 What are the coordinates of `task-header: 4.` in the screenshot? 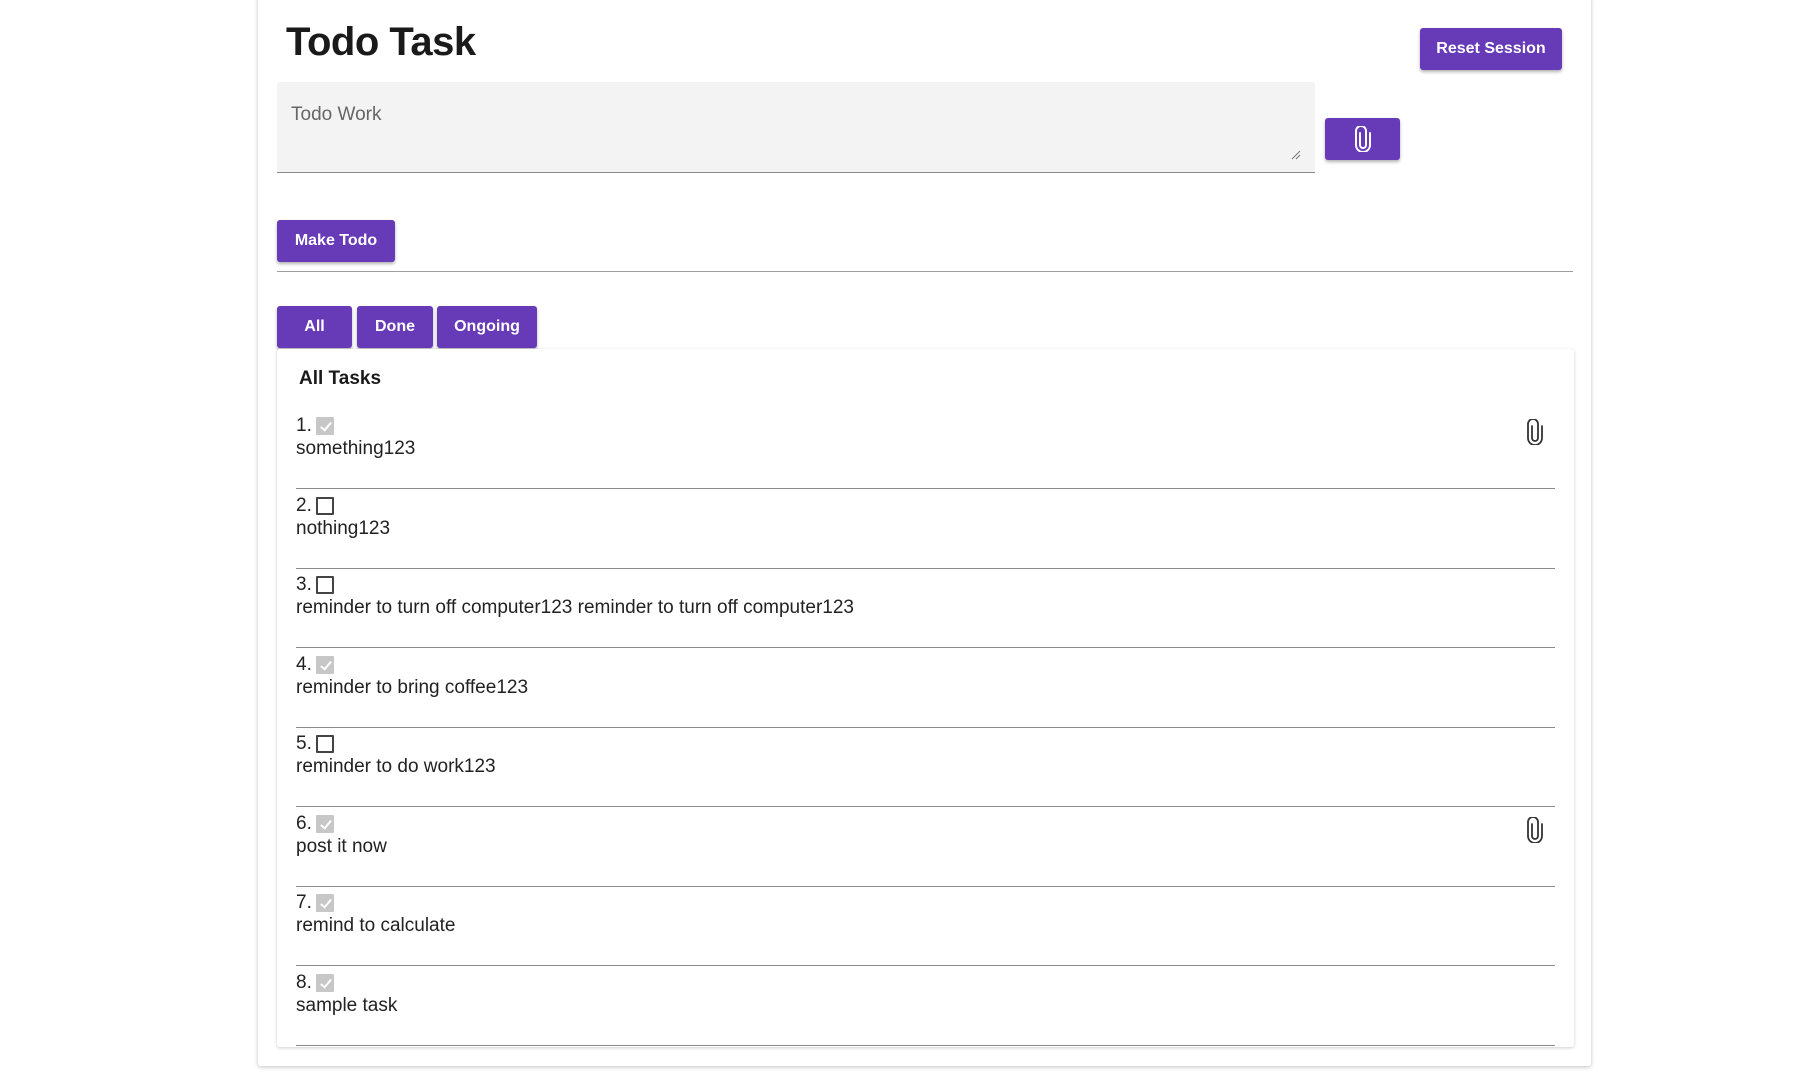 It's located at (315, 665).